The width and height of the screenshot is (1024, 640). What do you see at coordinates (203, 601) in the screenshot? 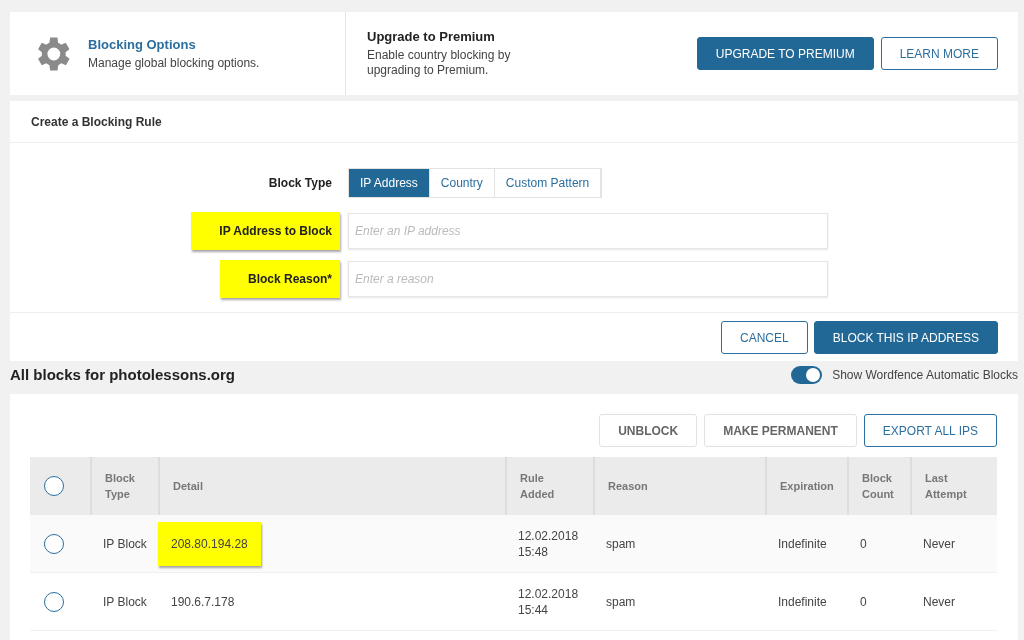
I see `table-cell: 190.6.7.178` at bounding box center [203, 601].